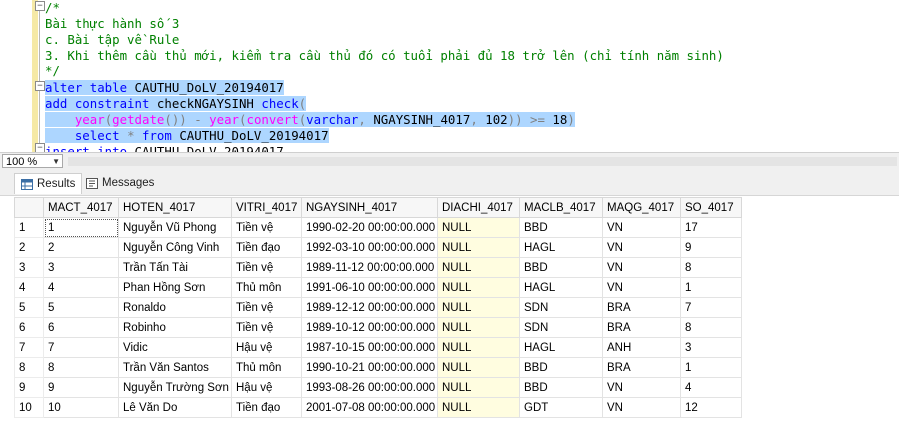  Describe the element at coordinates (369, 367) in the screenshot. I see `grid-cell: 1990-10-21 00:00:00.000` at that location.